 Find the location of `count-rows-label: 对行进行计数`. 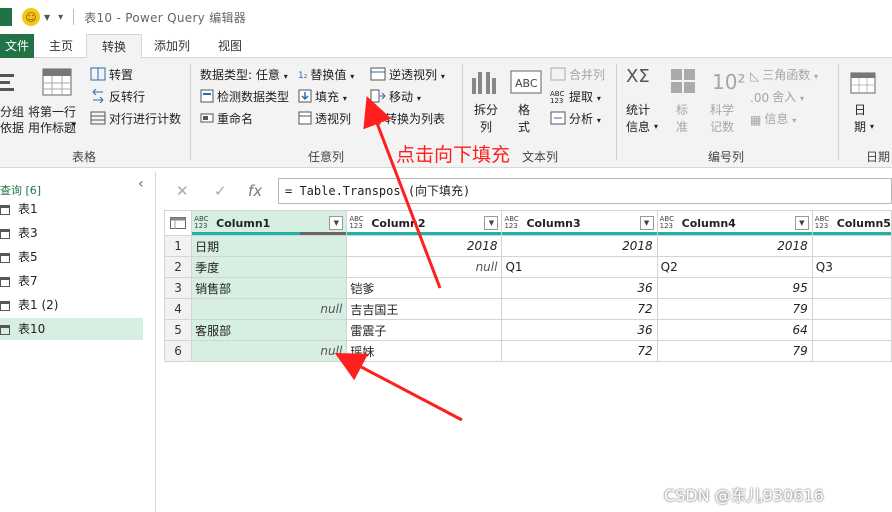

count-rows-label: 对行进行计数 is located at coordinates (145, 119).